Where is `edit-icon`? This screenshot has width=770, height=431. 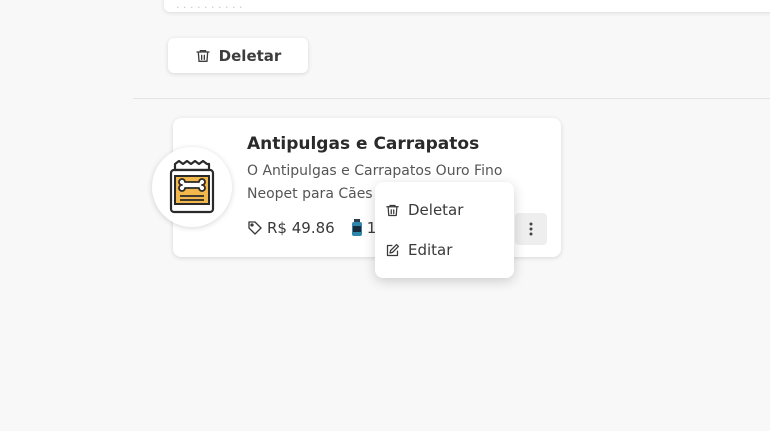 edit-icon is located at coordinates (392, 250).